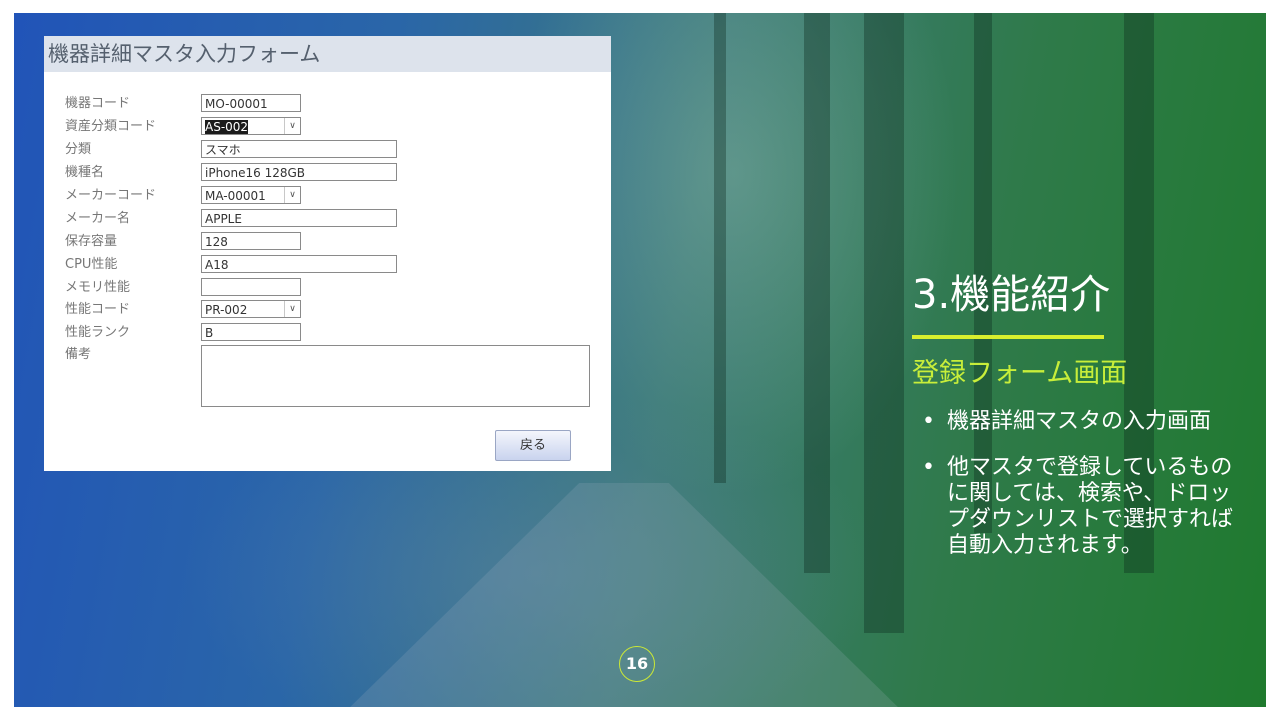  I want to click on cpu-performance-input: A18, so click(299, 264).